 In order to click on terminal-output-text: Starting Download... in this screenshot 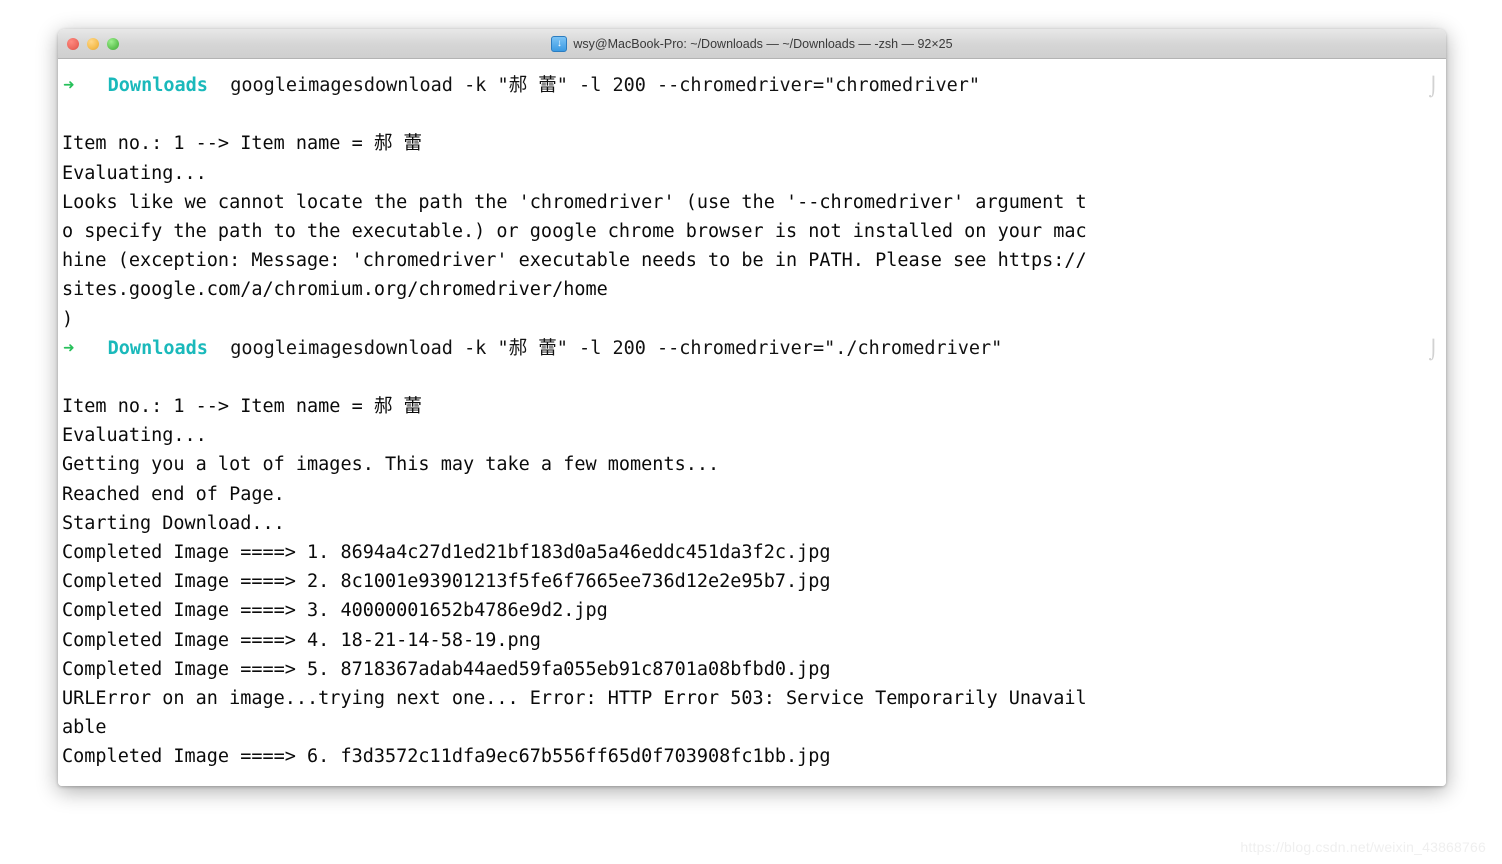, I will do `click(173, 523)`.